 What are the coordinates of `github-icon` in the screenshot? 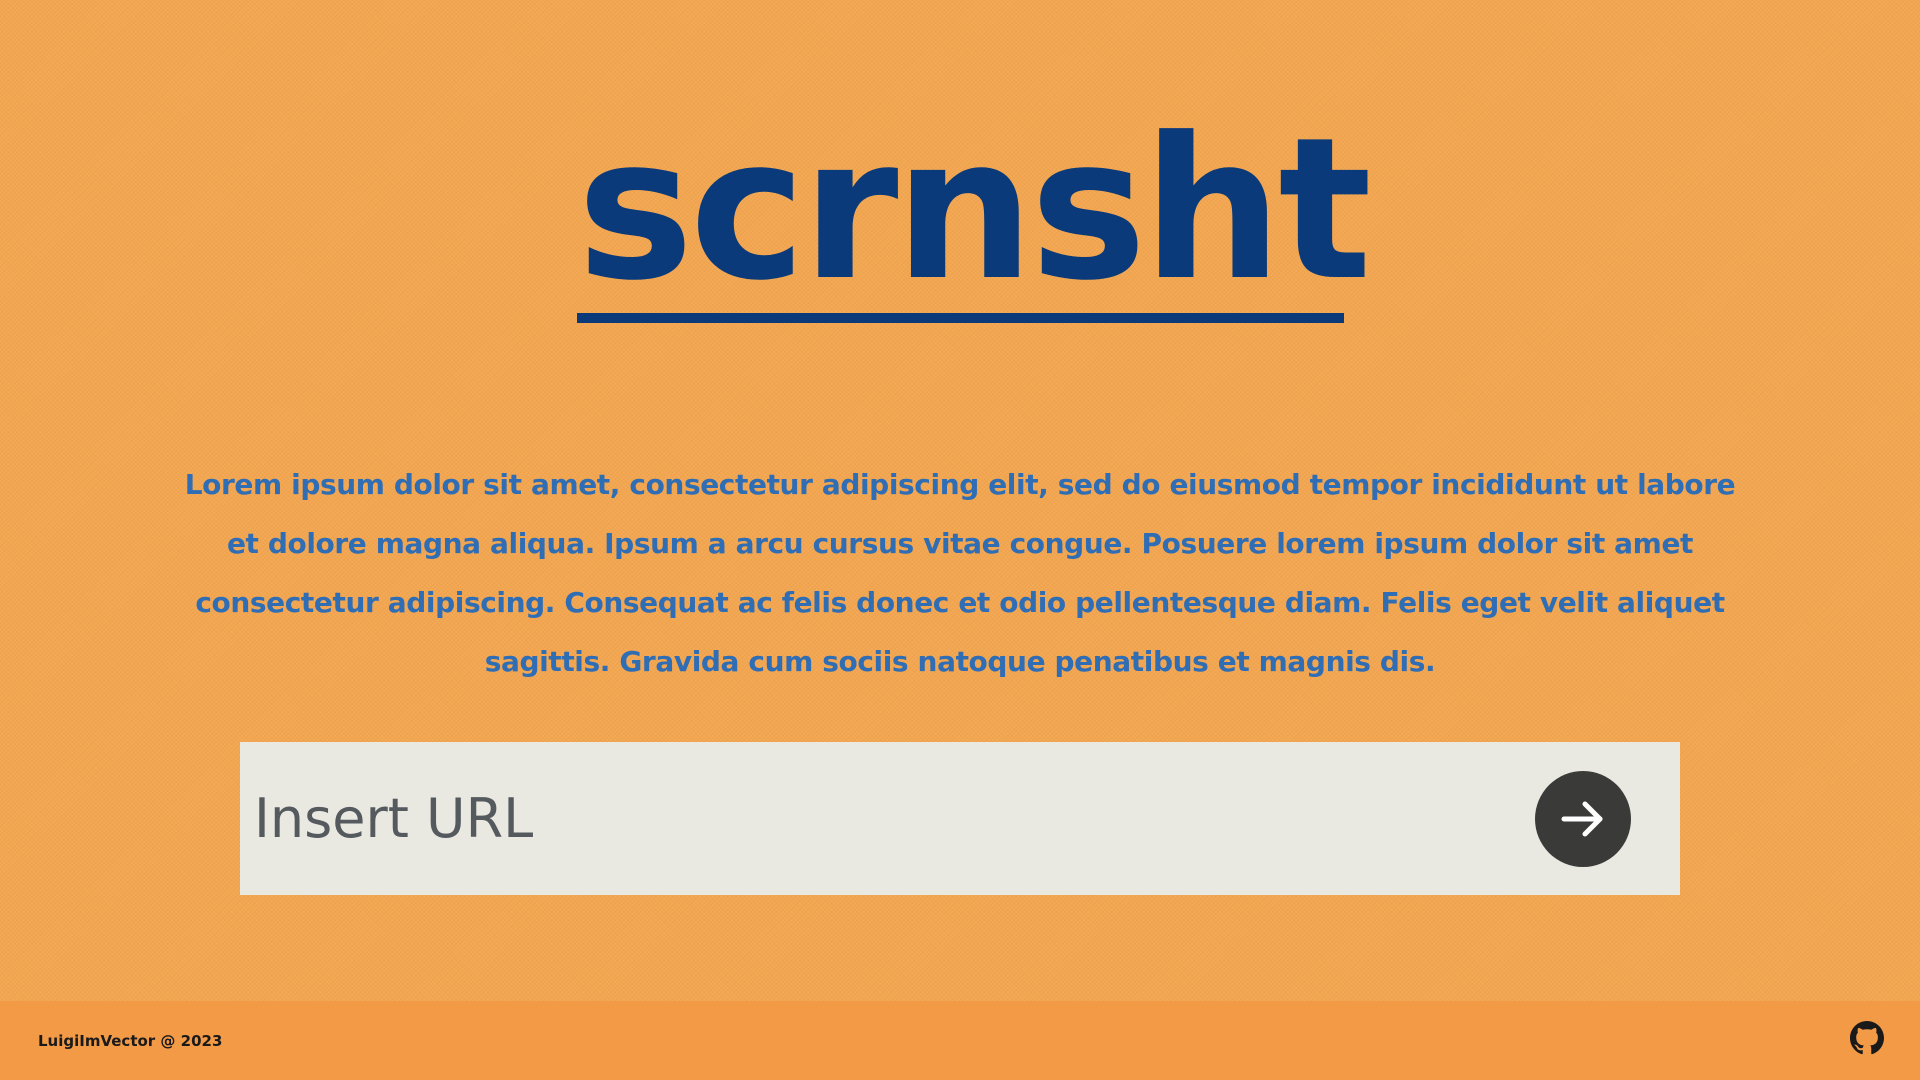 It's located at (1867, 1038).